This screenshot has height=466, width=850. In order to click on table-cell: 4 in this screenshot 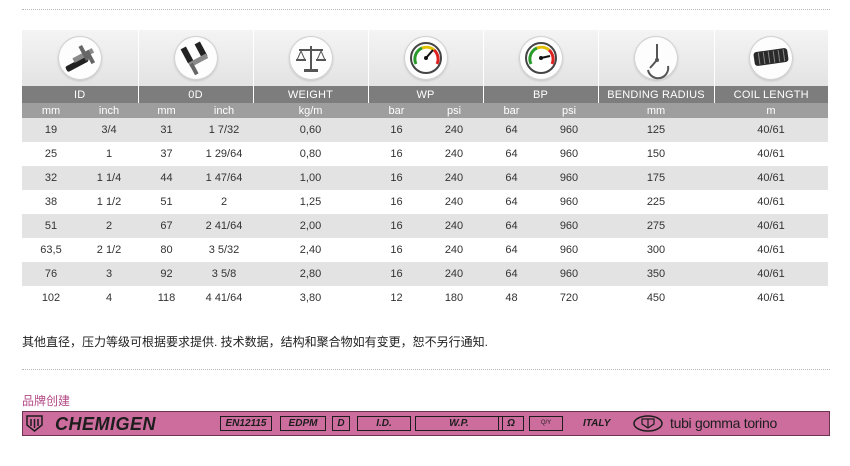, I will do `click(109, 298)`.